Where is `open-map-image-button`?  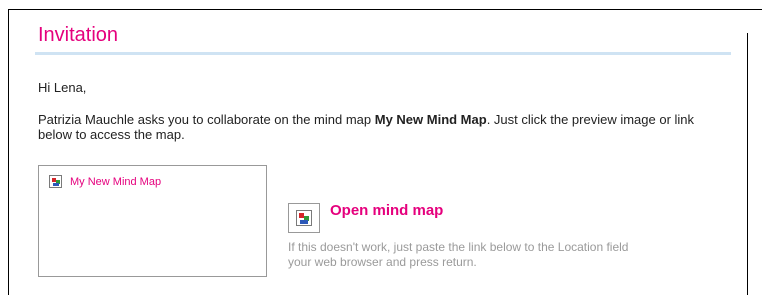 open-map-image-button is located at coordinates (304, 218).